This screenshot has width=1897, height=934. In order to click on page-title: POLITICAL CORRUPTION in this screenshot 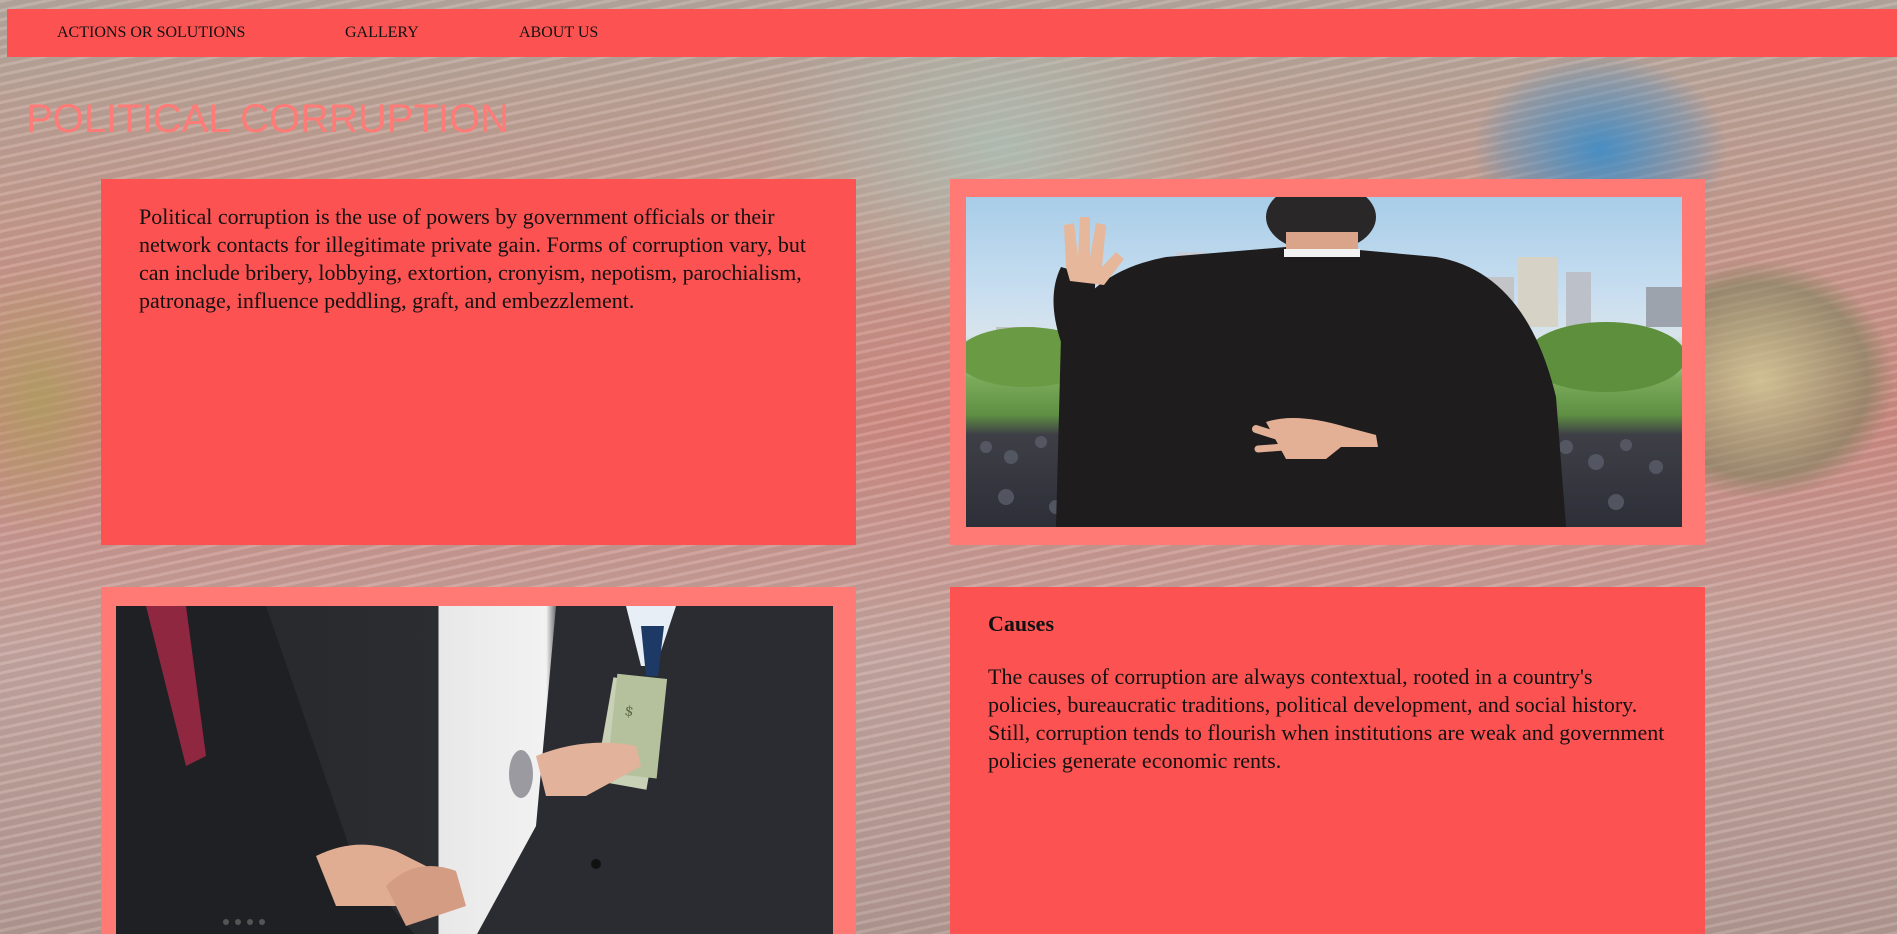, I will do `click(268, 119)`.